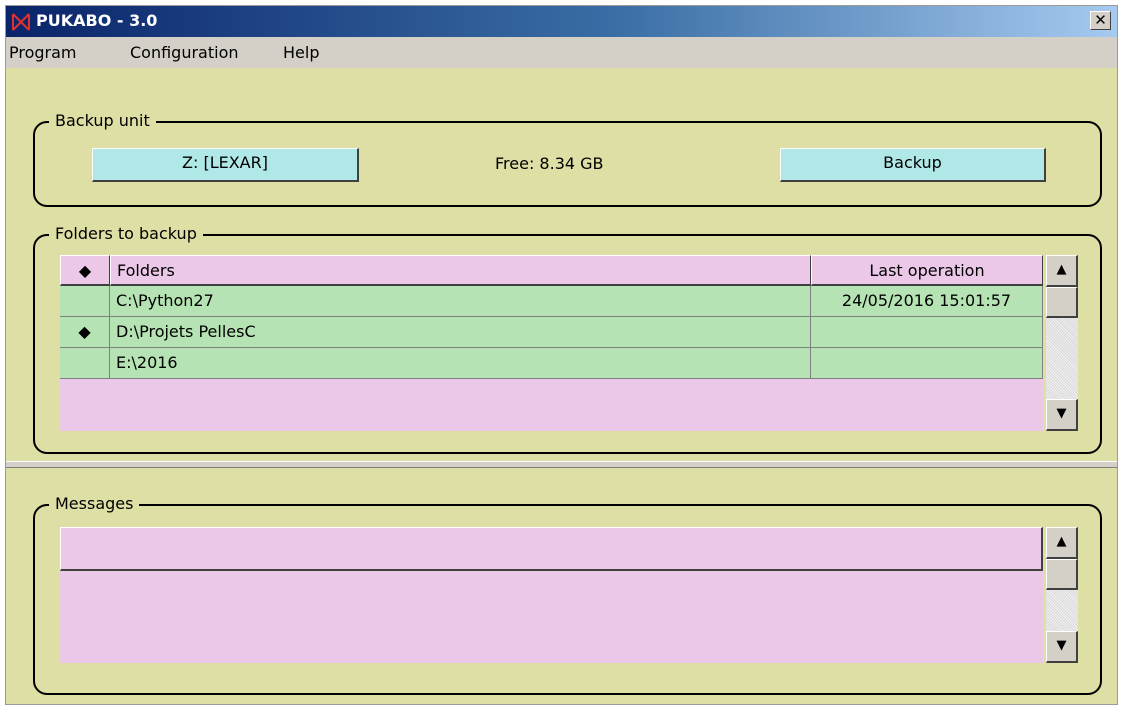  Describe the element at coordinates (1062, 595) in the screenshot. I see `messages-scrollbar: ▲ ▼` at that location.